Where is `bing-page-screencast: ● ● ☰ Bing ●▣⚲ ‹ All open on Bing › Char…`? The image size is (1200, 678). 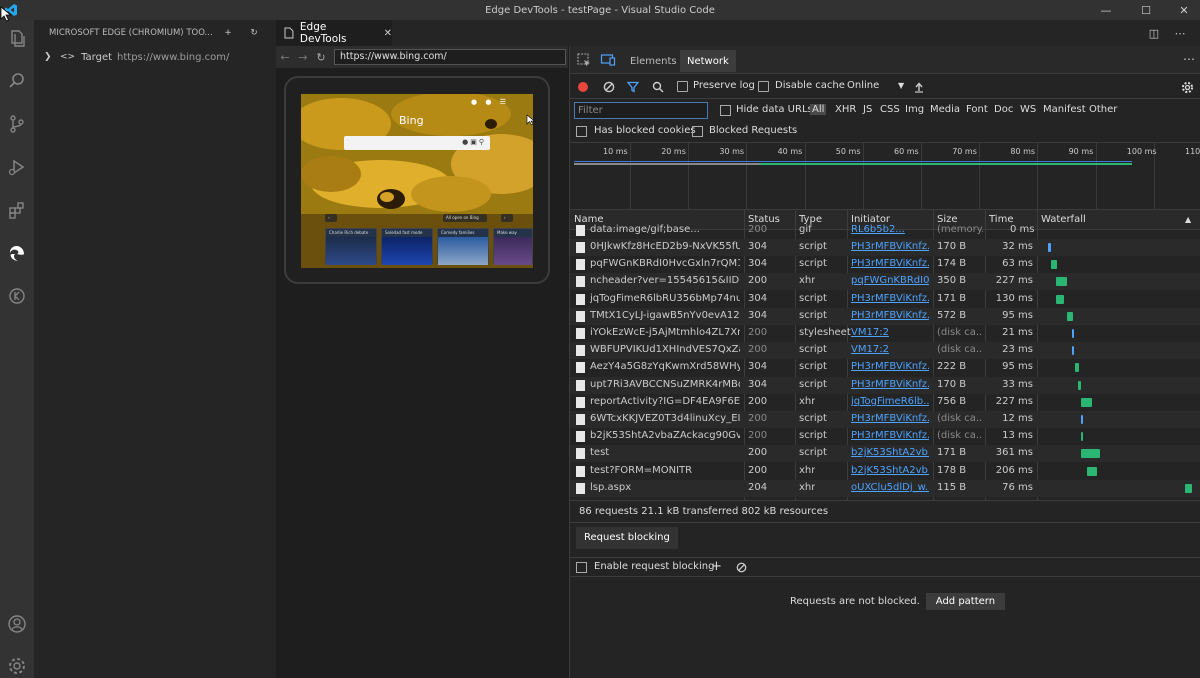
bing-page-screencast: ● ● ☰ Bing ●▣⚲ ‹ All open on Bing › Char… is located at coordinates (417, 181).